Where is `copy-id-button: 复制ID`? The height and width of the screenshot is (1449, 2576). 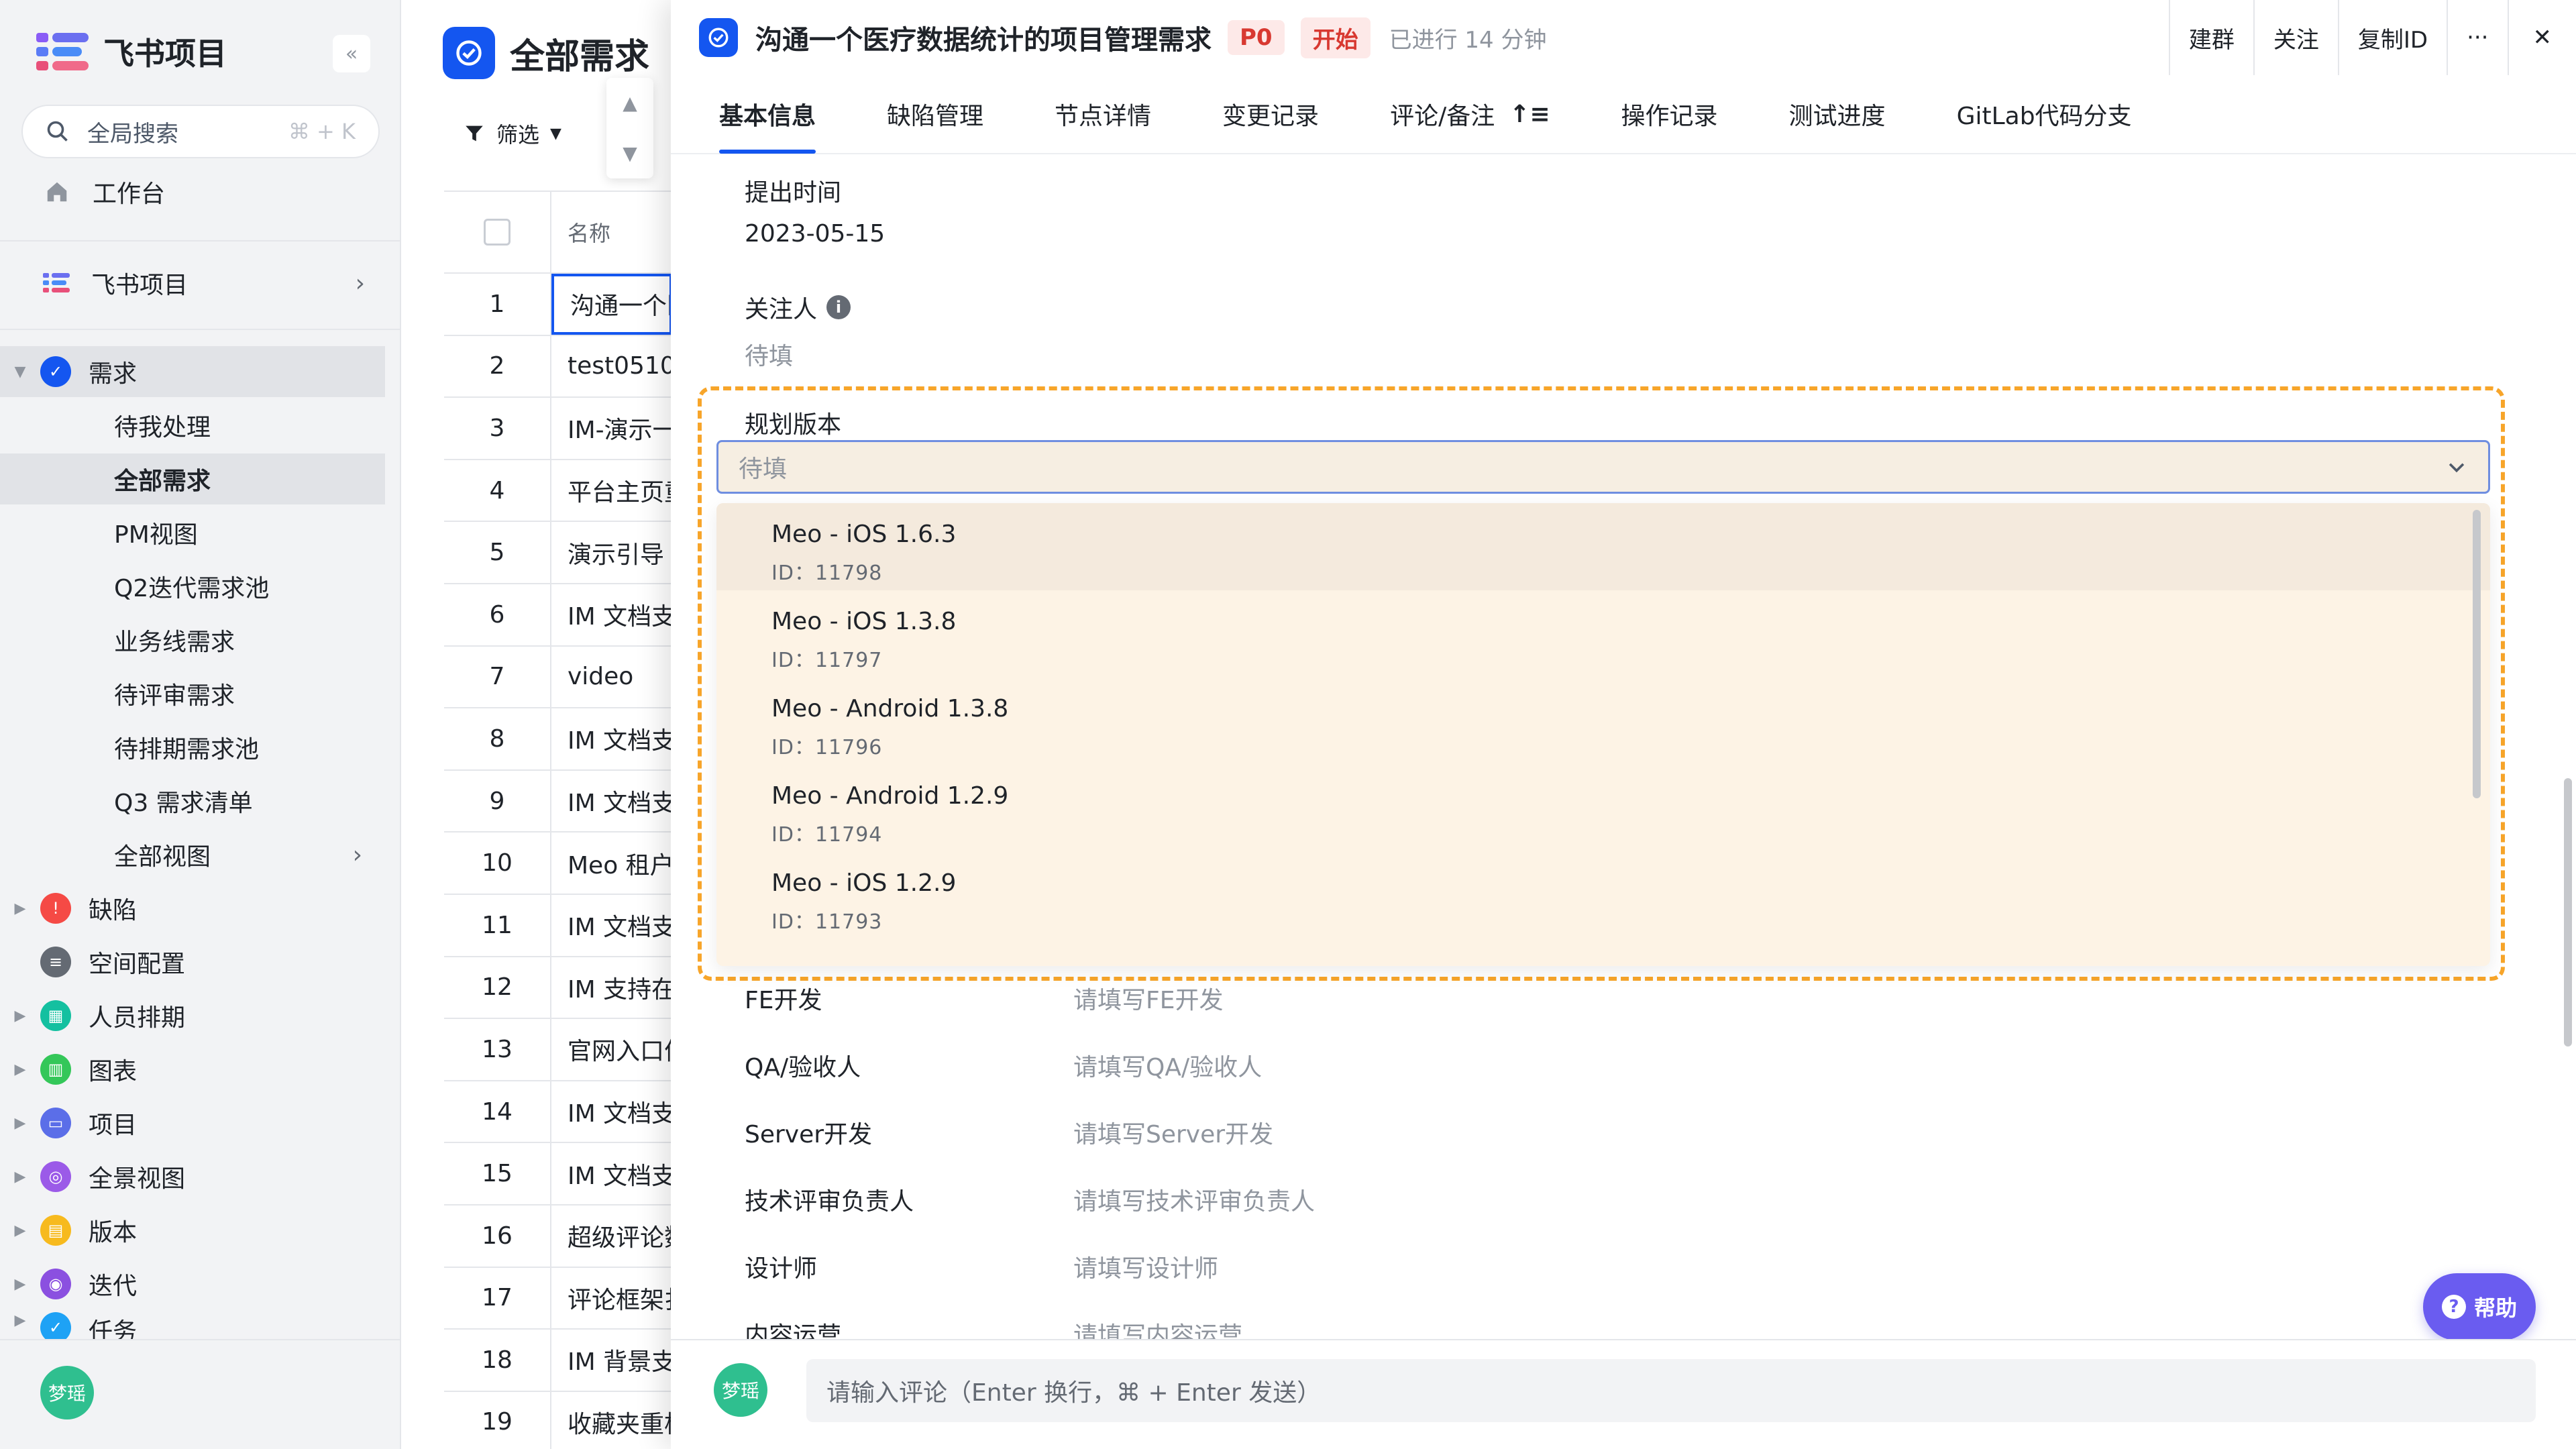
copy-id-button: 复制ID is located at coordinates (2392, 37).